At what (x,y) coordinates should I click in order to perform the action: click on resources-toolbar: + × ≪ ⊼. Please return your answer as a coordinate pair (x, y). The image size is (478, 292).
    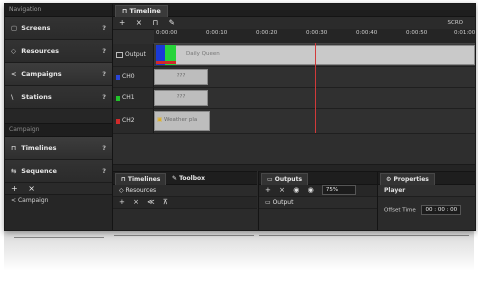
    Looking at the image, I should click on (185, 203).